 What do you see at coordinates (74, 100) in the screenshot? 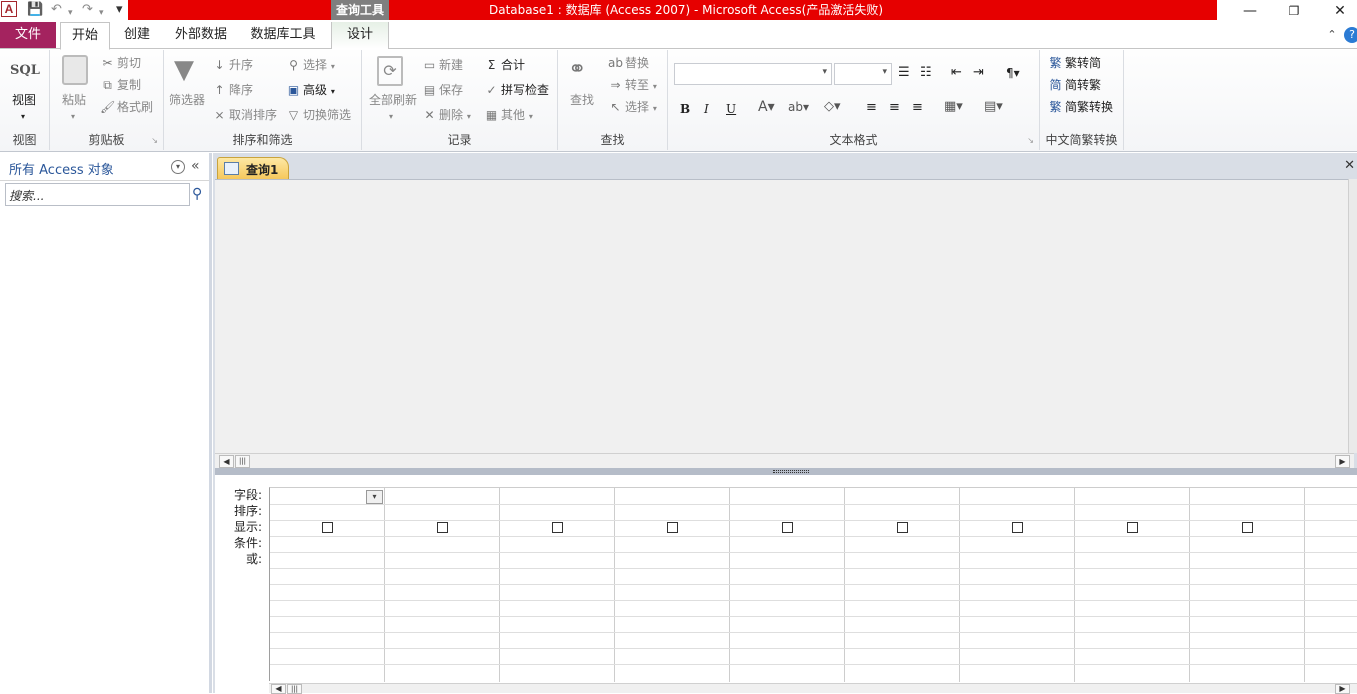
I see `paste-button: 粘贴` at bounding box center [74, 100].